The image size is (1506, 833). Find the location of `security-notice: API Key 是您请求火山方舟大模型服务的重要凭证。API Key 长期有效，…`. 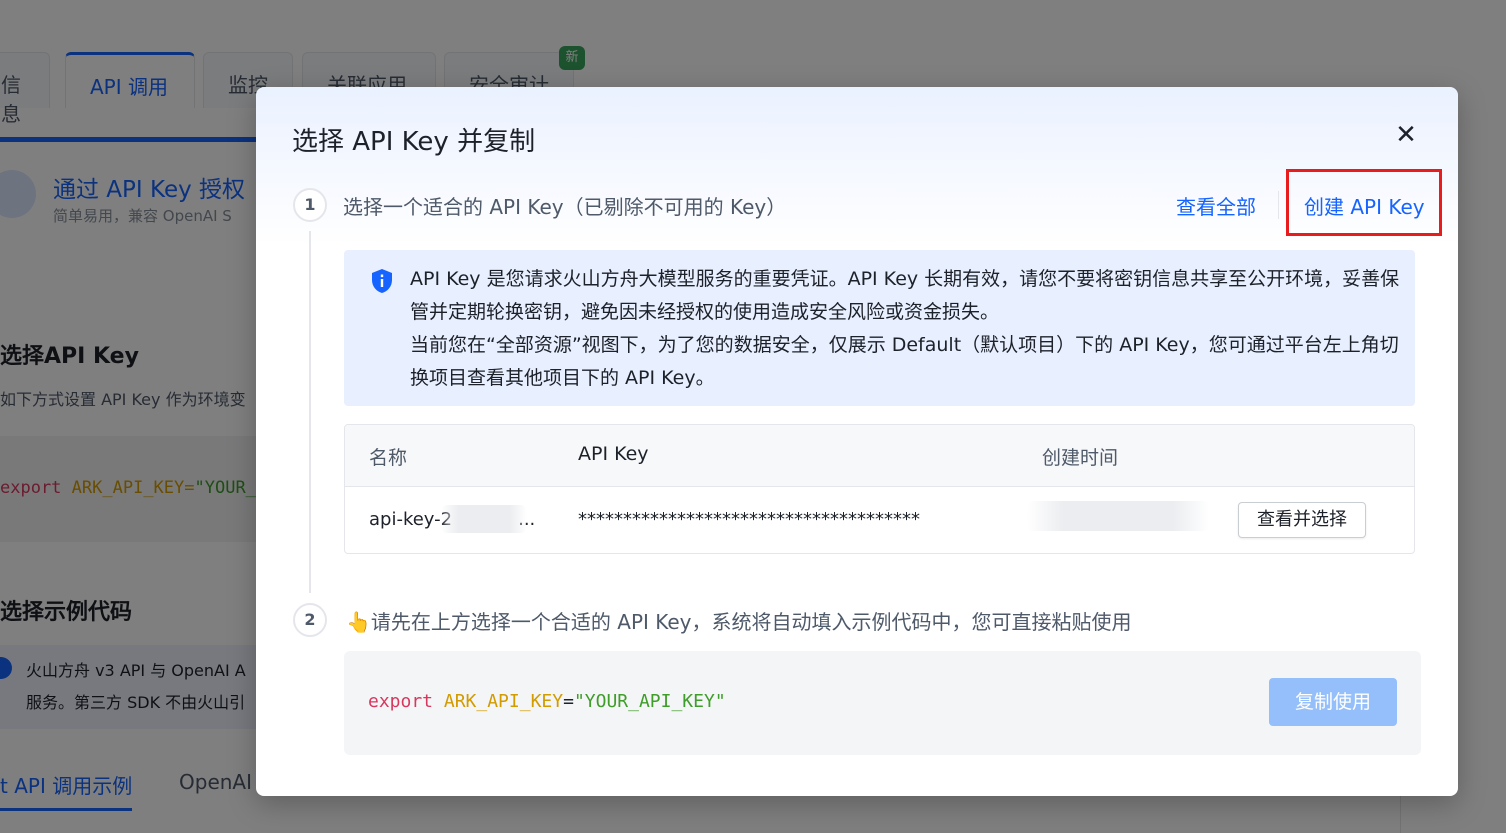

security-notice: API Key 是您请求火山方舟大模型服务的重要凭证。API Key 长期有效，… is located at coordinates (879, 328).